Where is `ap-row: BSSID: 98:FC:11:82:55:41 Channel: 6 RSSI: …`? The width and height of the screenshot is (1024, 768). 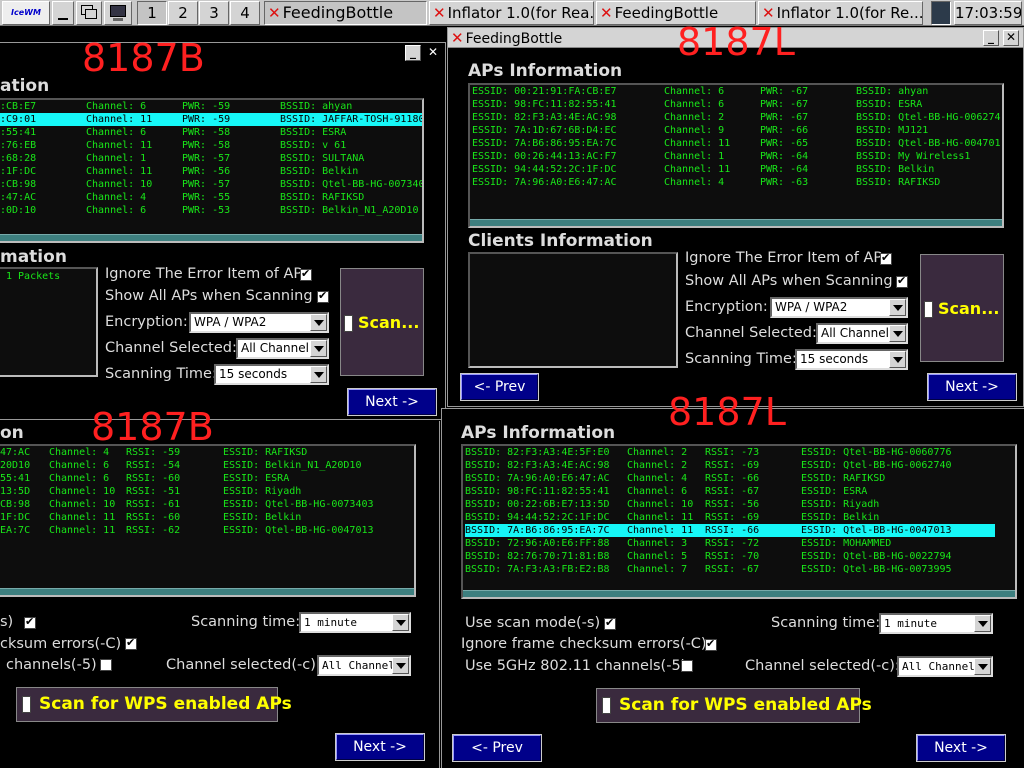 ap-row: BSSID: 98:FC:11:82:55:41 Channel: 6 RSSI: … is located at coordinates (730, 491).